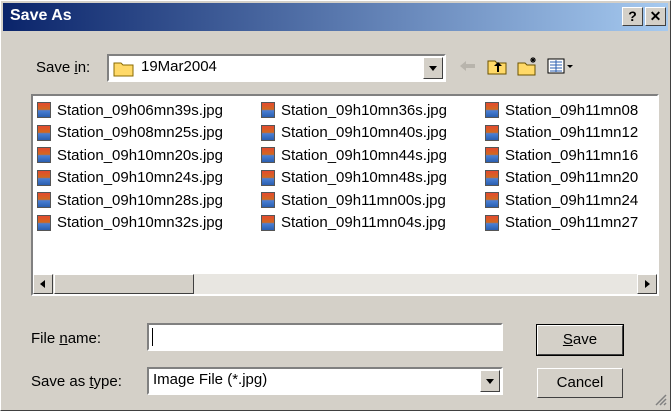 Image resolution: width=671 pixels, height=411 pixels. What do you see at coordinates (354, 133) in the screenshot?
I see `list-item: Station_09h10mn40s.jpg` at bounding box center [354, 133].